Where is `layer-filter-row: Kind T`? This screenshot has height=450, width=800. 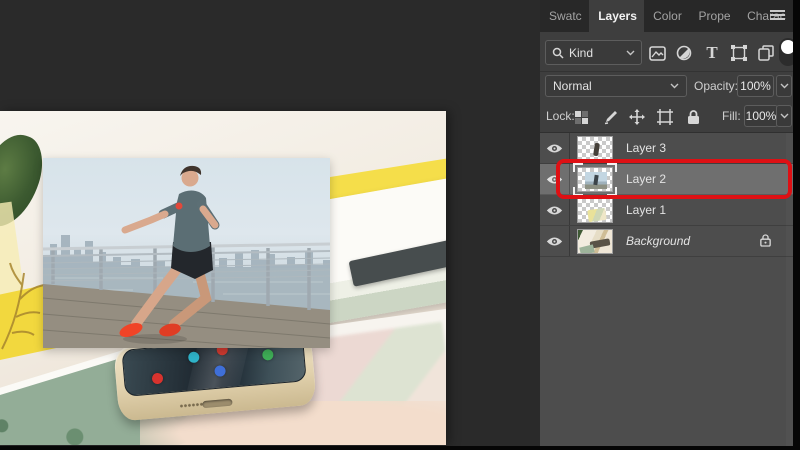
layer-filter-row: Kind T is located at coordinates (666, 52).